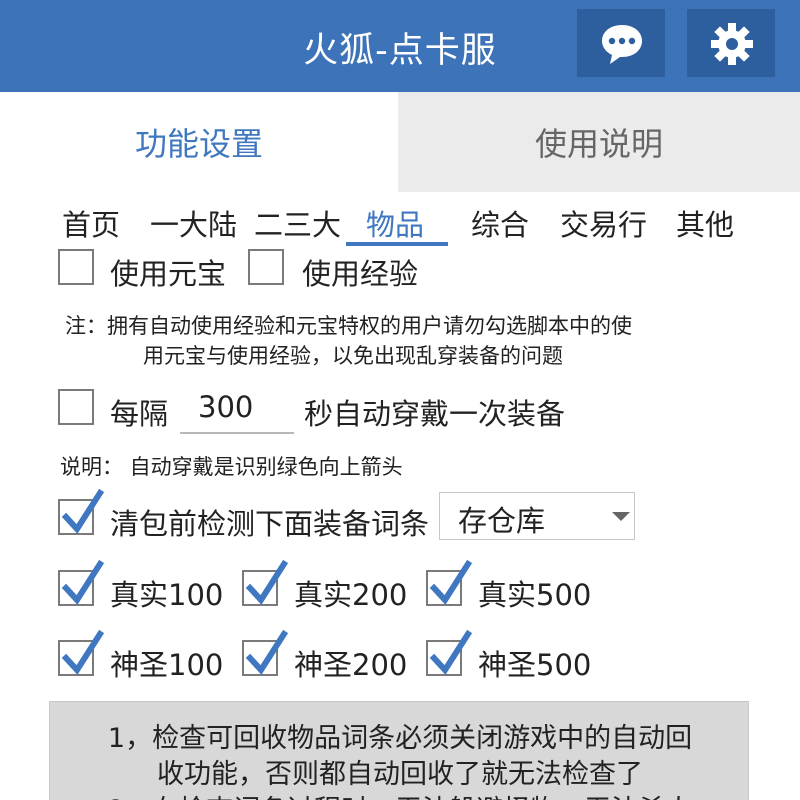 The width and height of the screenshot is (800, 800). What do you see at coordinates (297, 223) in the screenshot?
I see `subtab-continent-two-three: 二三大` at bounding box center [297, 223].